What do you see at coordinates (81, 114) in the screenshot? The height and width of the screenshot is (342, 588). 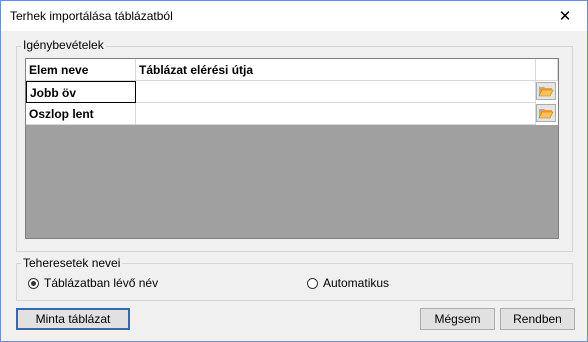 I see `row-name-cell: Oszlop lent` at bounding box center [81, 114].